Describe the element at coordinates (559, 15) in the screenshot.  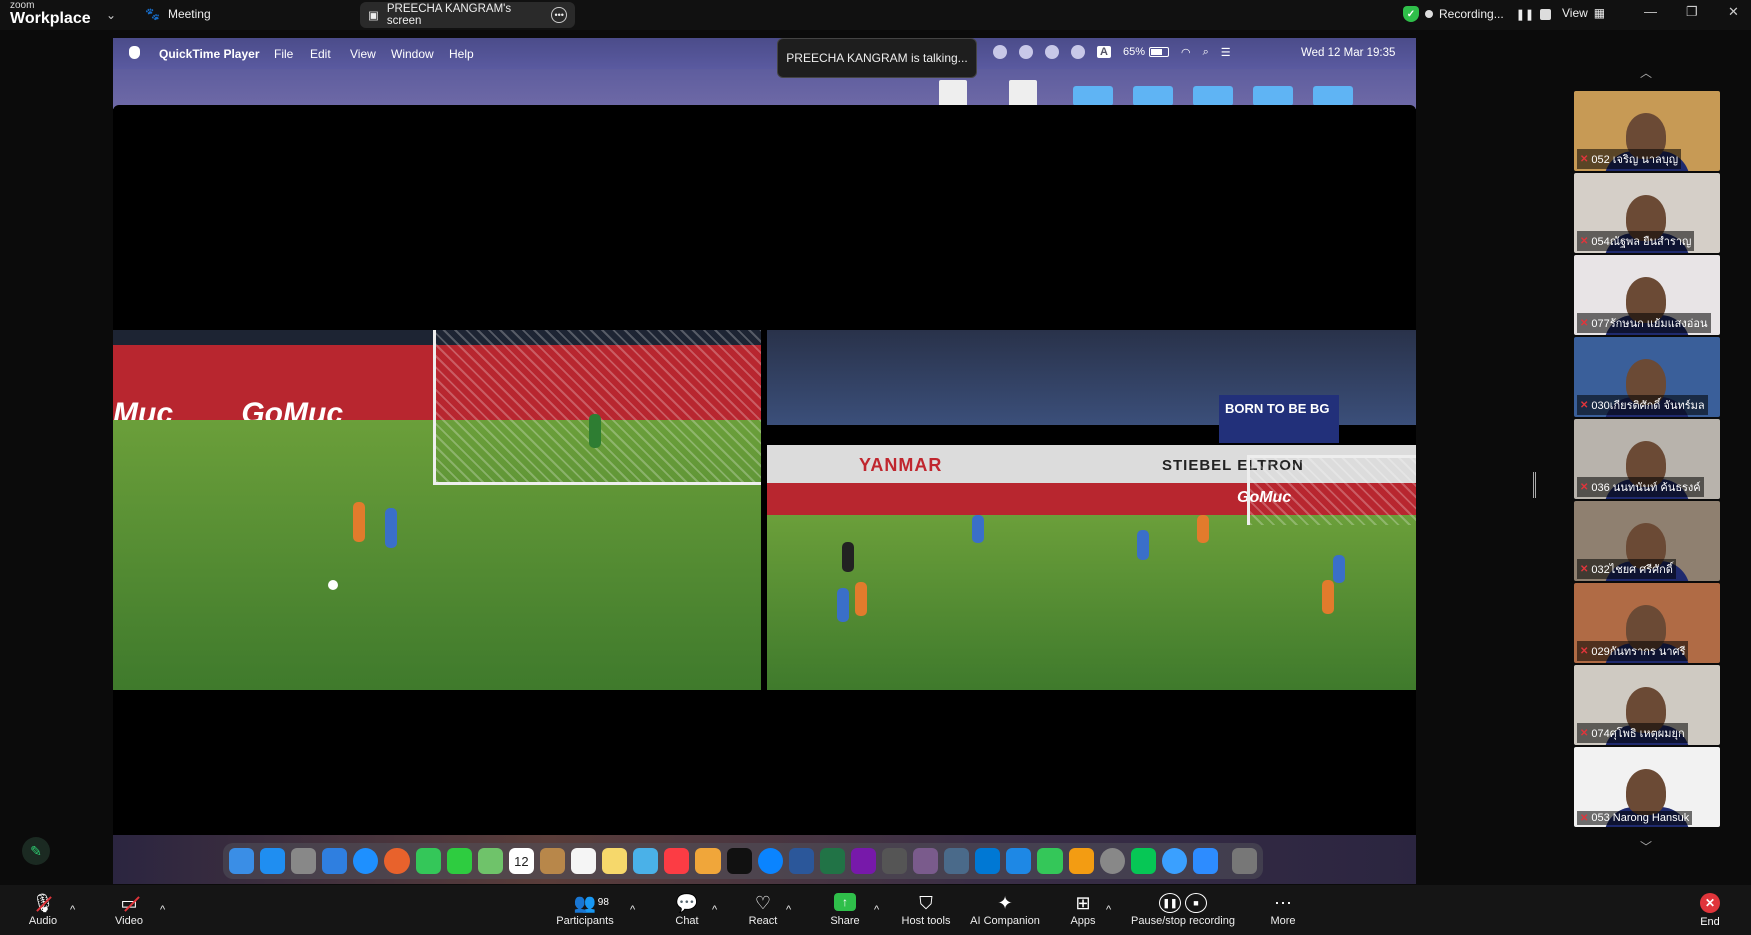
I see `more-options-icon: •••` at that location.